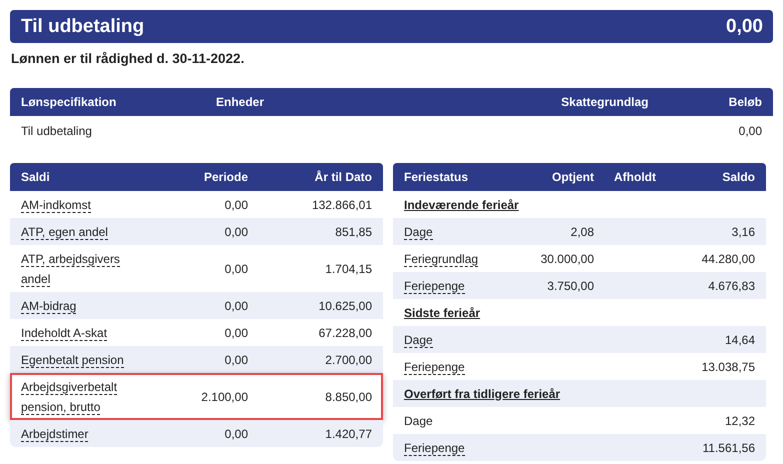  What do you see at coordinates (348, 359) in the screenshot?
I see `table-cell-text: 2.700,00` at bounding box center [348, 359].